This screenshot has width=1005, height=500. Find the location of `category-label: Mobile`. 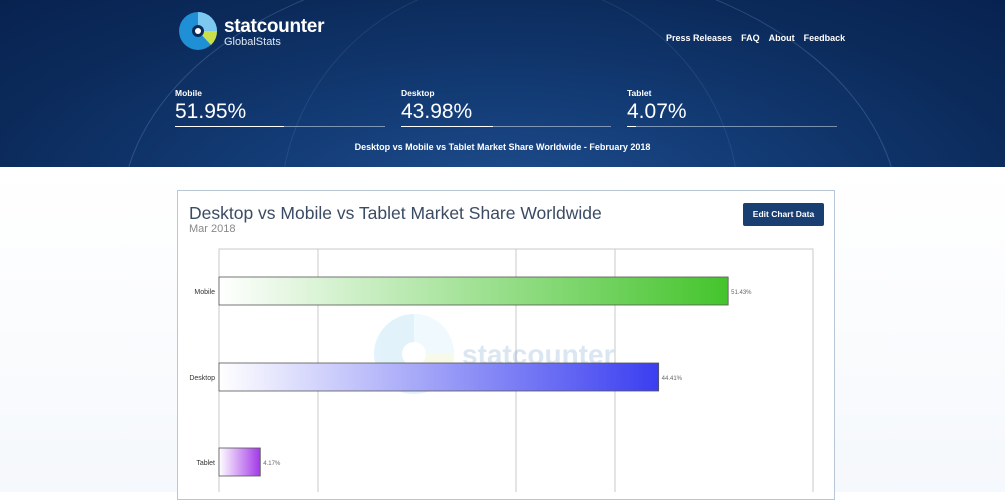

category-label: Mobile is located at coordinates (204, 292).